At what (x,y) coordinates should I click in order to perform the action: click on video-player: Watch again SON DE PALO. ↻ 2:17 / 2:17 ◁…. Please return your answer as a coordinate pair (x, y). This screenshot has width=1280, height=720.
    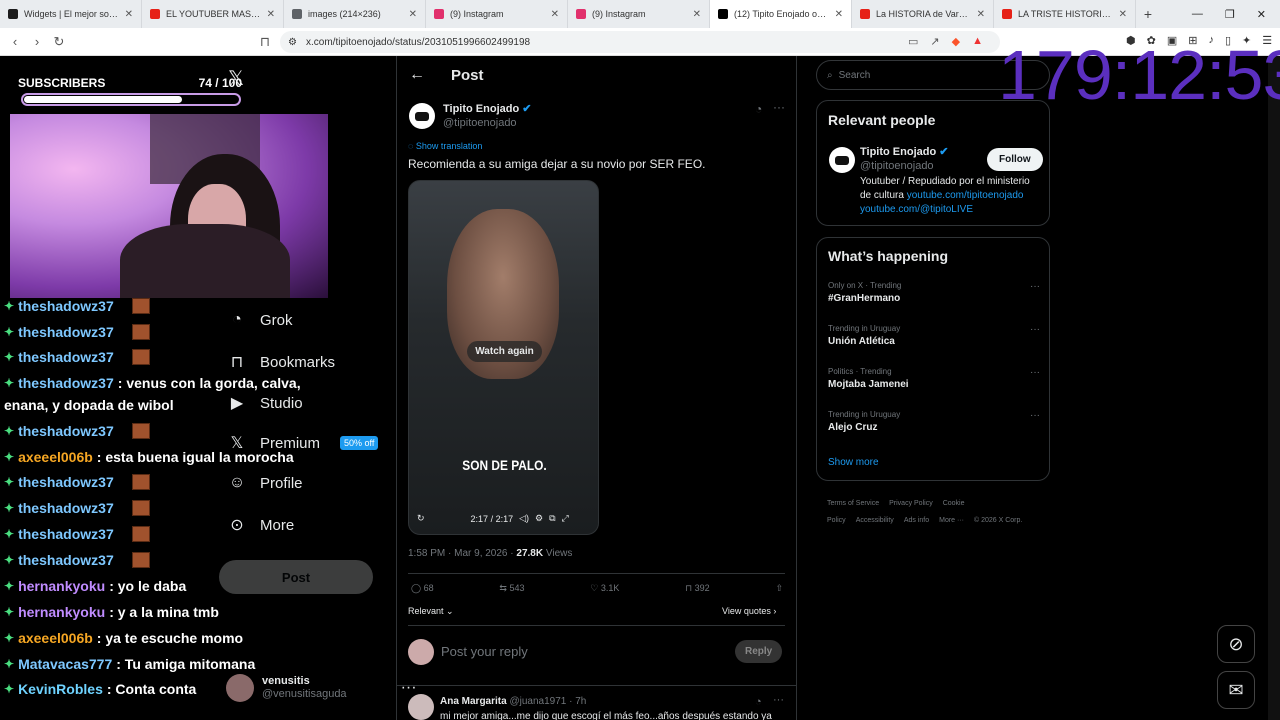
    Looking at the image, I should click on (503, 357).